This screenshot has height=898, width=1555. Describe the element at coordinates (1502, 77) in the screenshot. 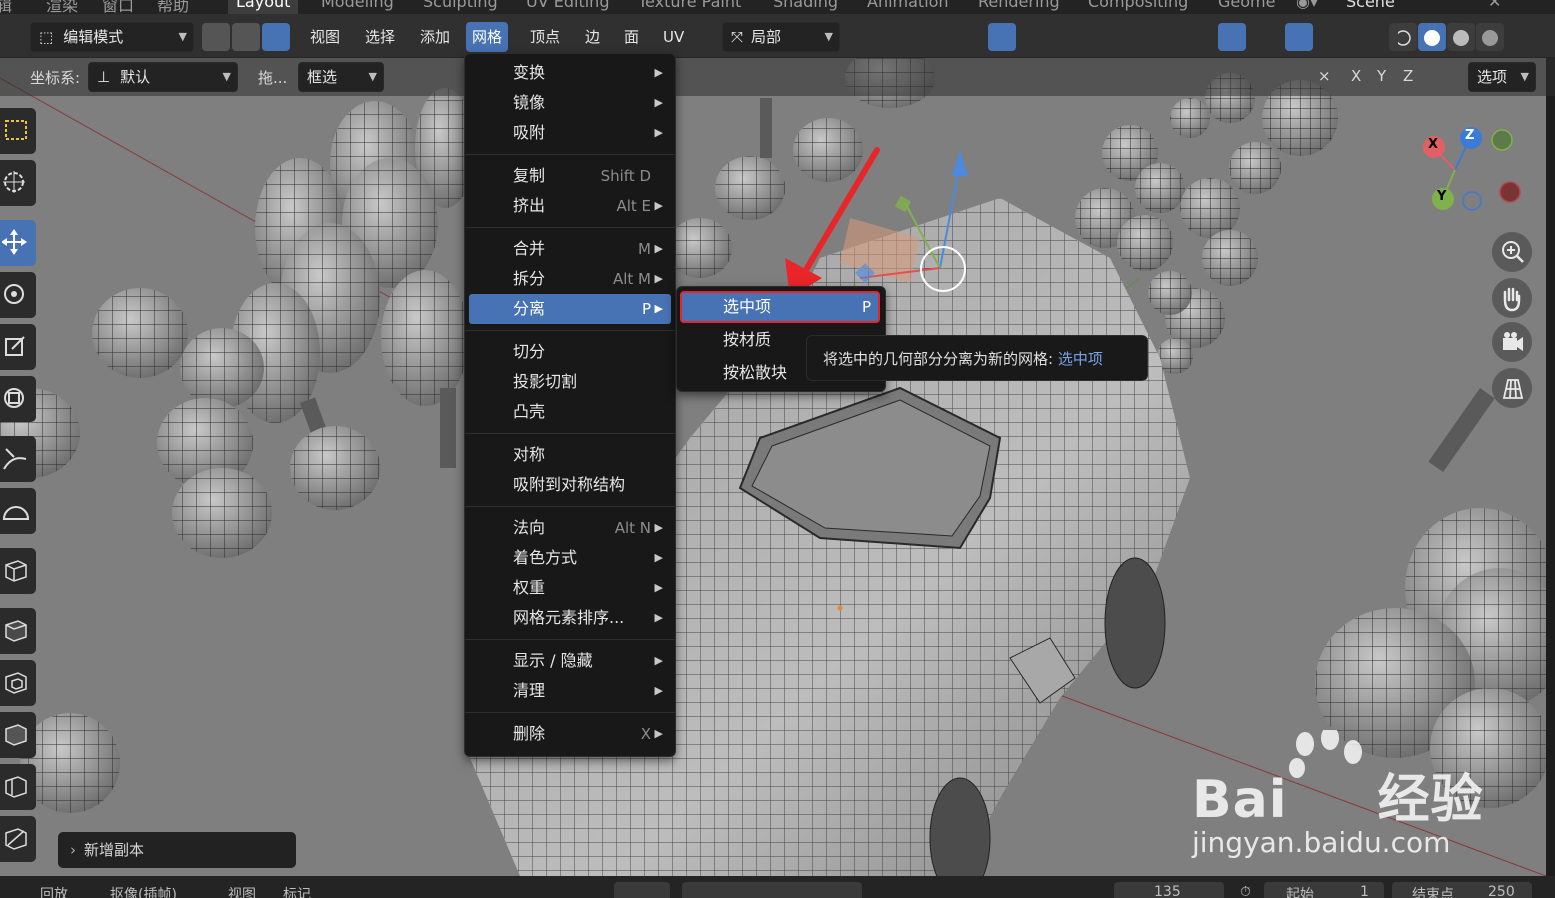

I see `options-dropdown: 选项 ▼` at that location.